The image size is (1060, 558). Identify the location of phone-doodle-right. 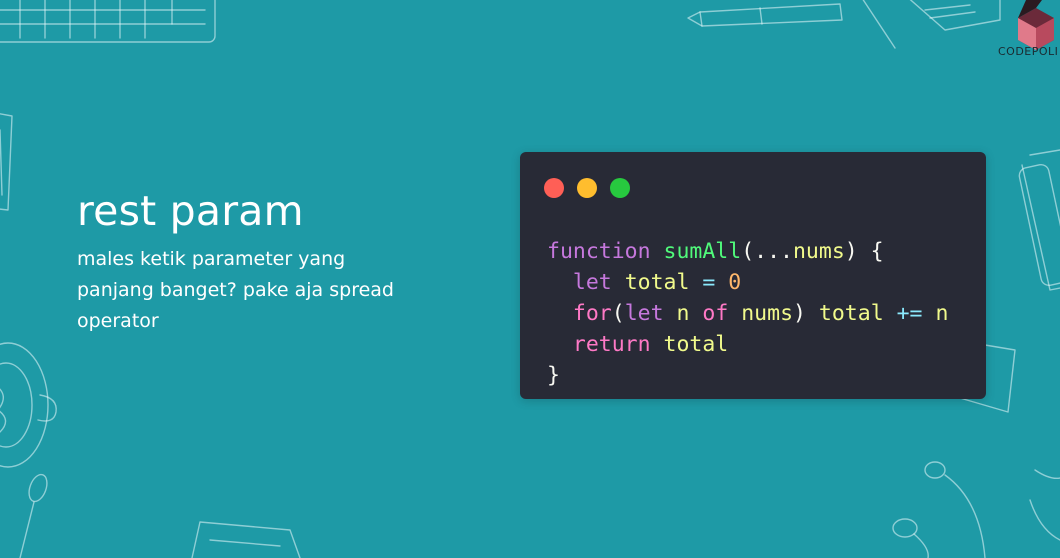
(1039, 220).